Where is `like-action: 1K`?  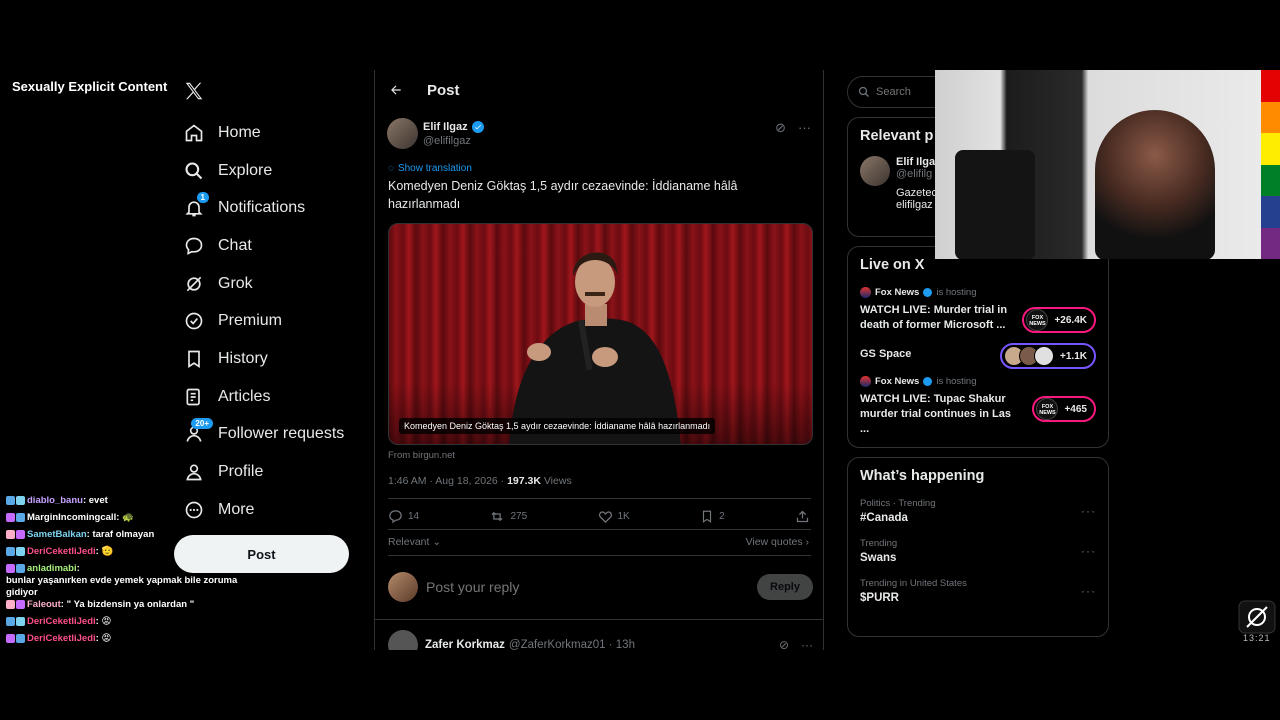 like-action: 1K is located at coordinates (614, 516).